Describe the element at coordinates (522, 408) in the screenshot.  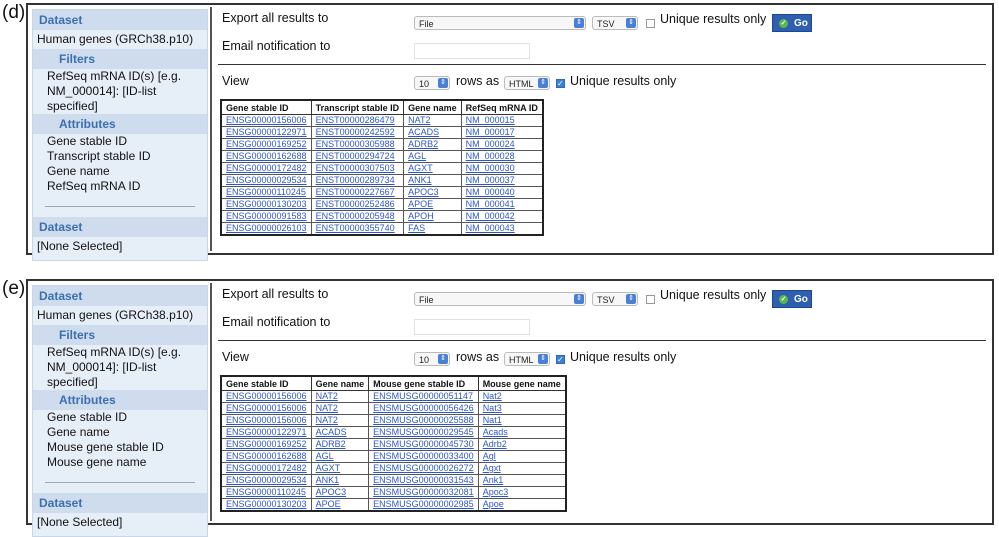
I see `table-cell-link: Nat3` at that location.